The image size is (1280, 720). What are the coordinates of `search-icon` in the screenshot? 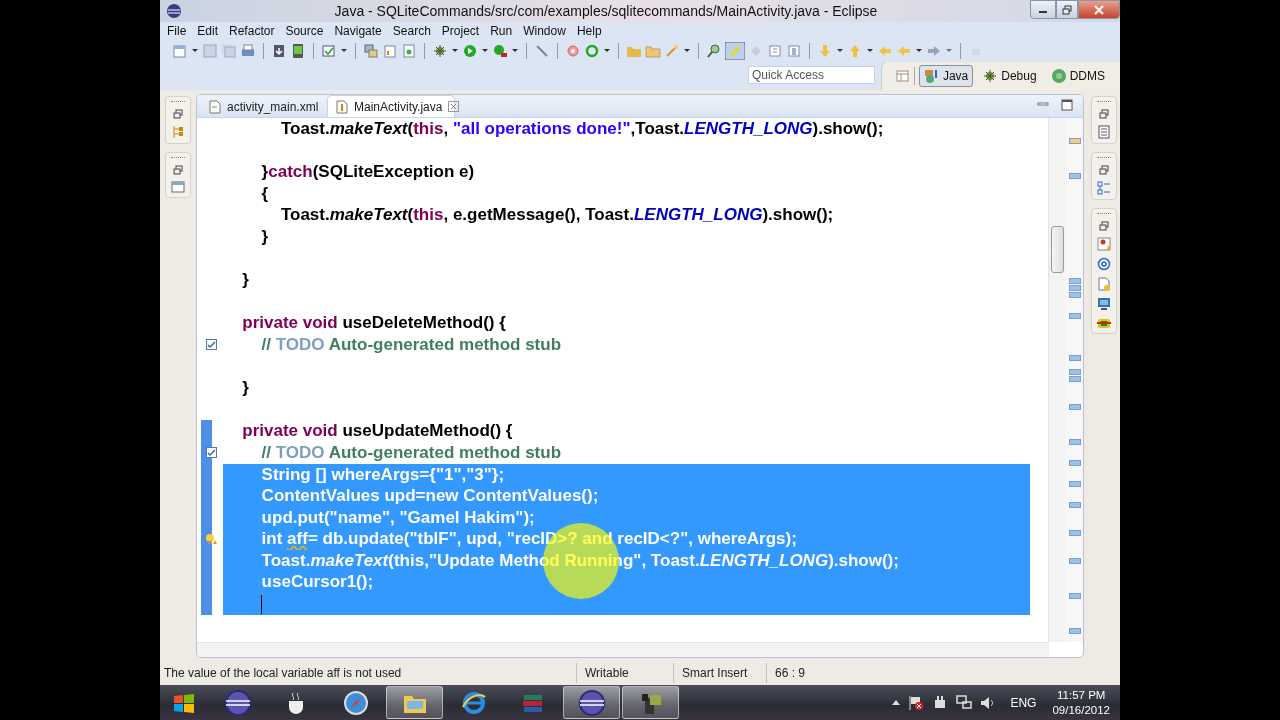 It's located at (714, 51).